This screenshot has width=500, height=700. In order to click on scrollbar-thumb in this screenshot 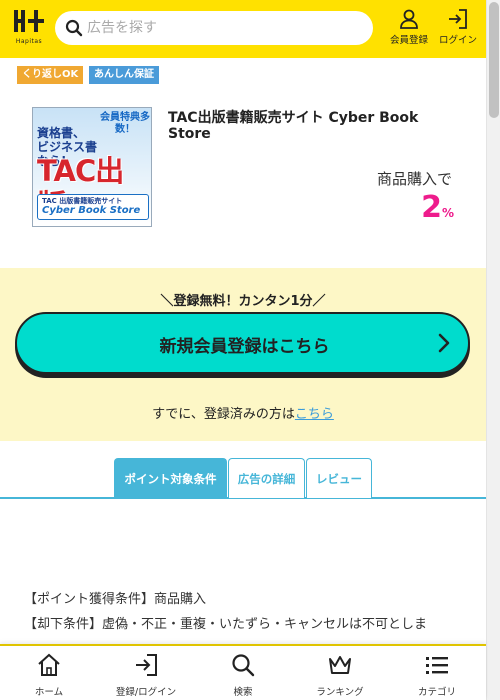, I will do `click(494, 60)`.